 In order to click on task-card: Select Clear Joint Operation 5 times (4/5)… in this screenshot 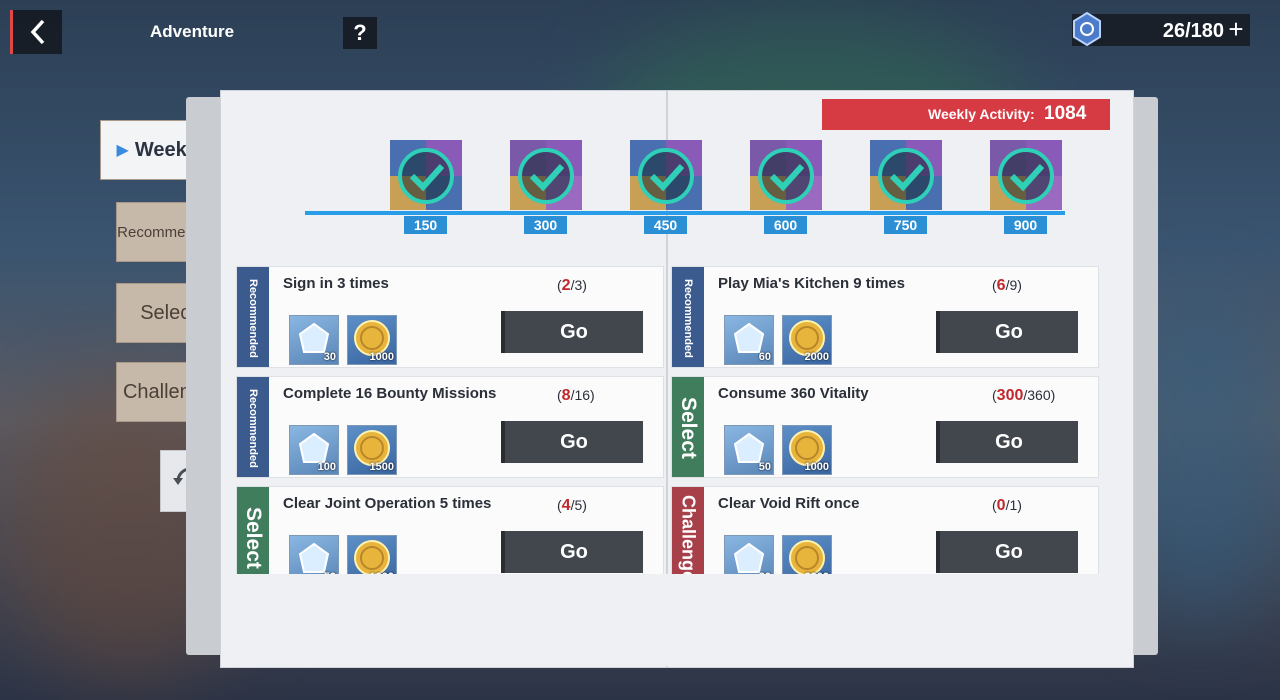, I will do `click(450, 537)`.